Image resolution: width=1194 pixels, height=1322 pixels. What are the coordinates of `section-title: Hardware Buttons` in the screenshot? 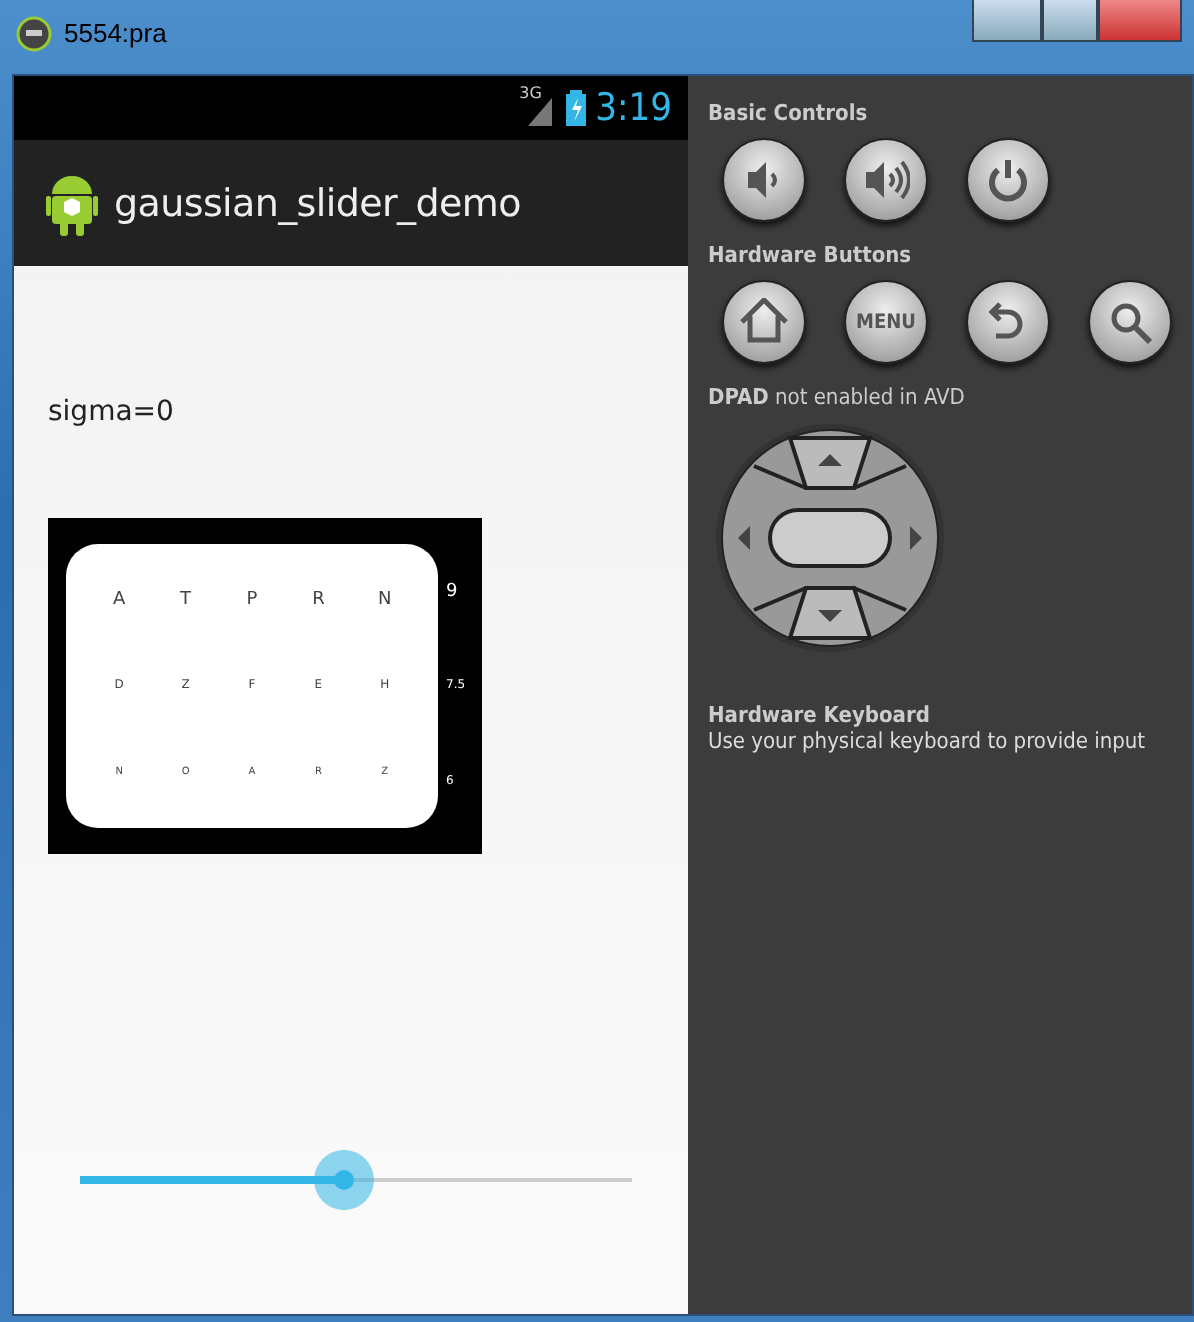 It's located at (811, 255).